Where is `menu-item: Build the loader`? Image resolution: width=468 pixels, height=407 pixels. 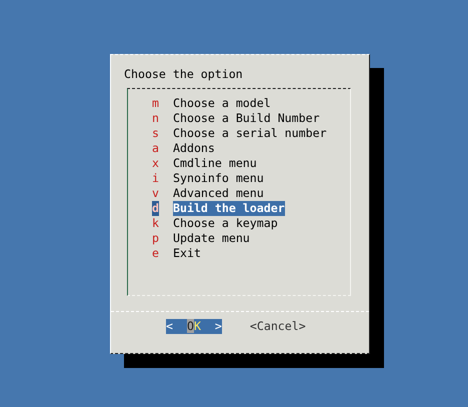 menu-item: Build the loader is located at coordinates (229, 208).